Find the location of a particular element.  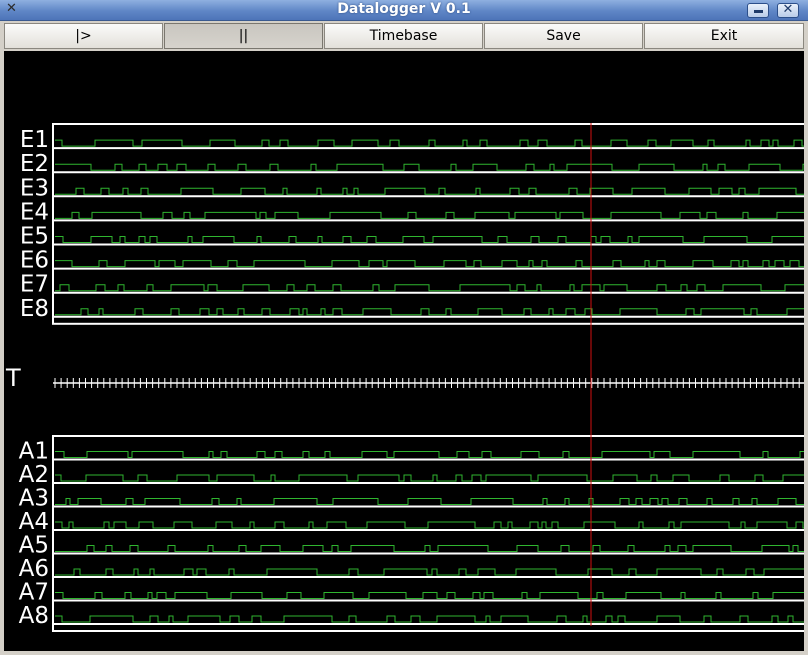

channel-label-a3: A3 is located at coordinates (34, 499).